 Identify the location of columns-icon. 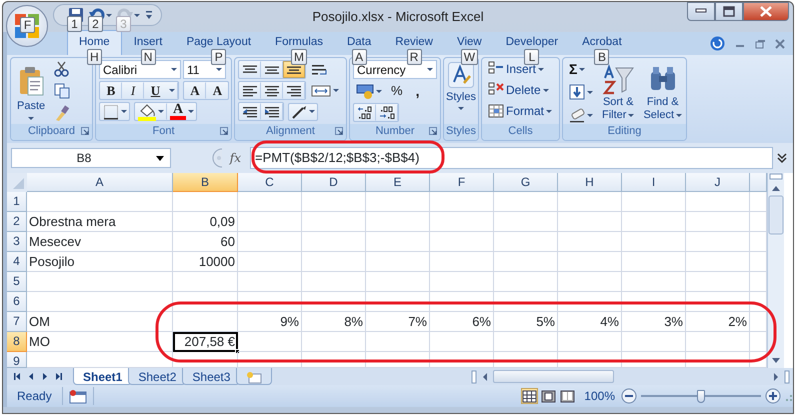
(568, 396).